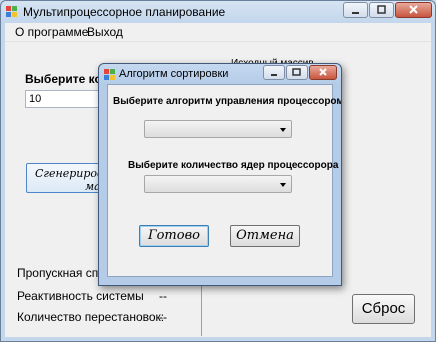 The height and width of the screenshot is (342, 436). What do you see at coordinates (109, 74) in the screenshot?
I see `dialog-icon` at bounding box center [109, 74].